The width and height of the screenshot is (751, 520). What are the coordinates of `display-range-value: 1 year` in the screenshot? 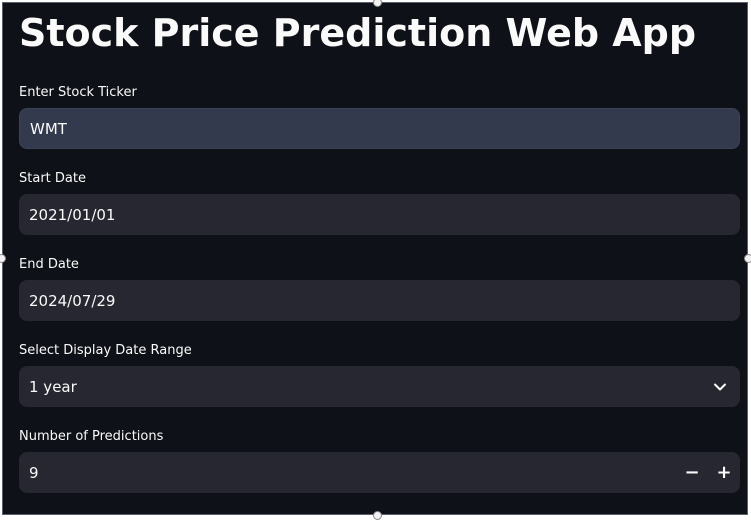 It's located at (53, 386).